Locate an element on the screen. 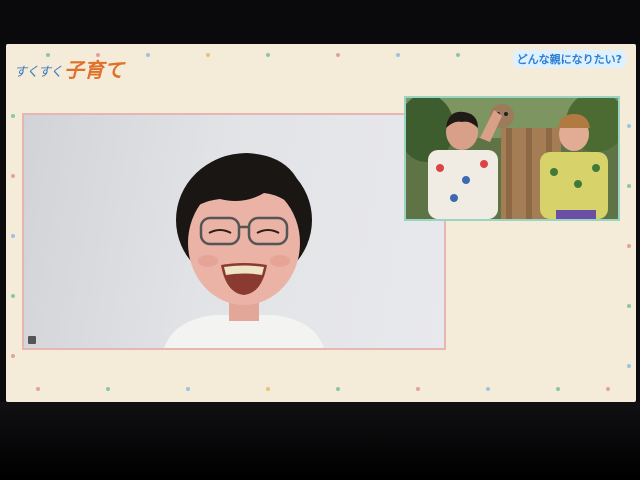  logo-small-text: すくすく is located at coordinates (38, 72).